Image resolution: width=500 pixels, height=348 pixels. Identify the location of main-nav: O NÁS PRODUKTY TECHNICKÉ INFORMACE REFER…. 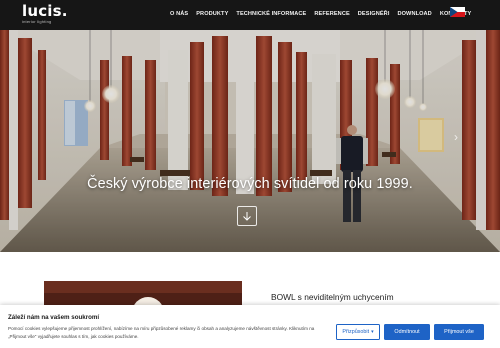
(320, 14).